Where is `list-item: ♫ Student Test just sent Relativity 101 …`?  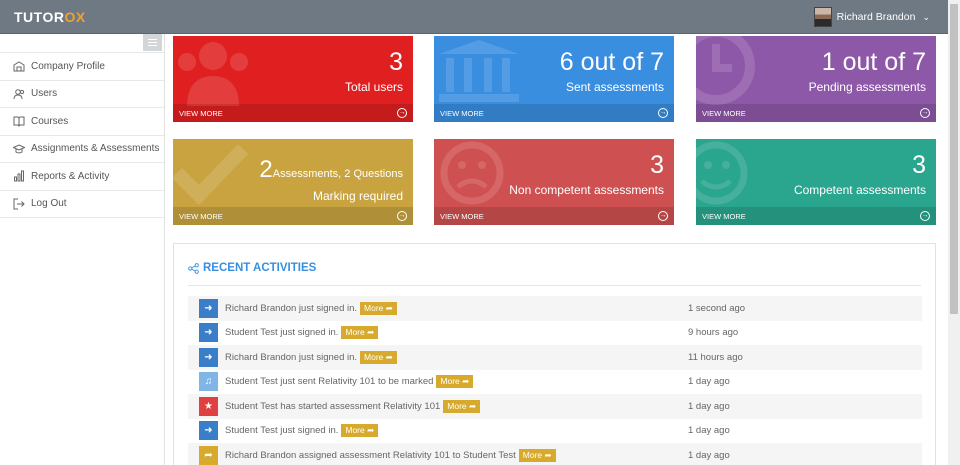
list-item: ♫ Student Test just sent Relativity 101 … is located at coordinates (555, 382).